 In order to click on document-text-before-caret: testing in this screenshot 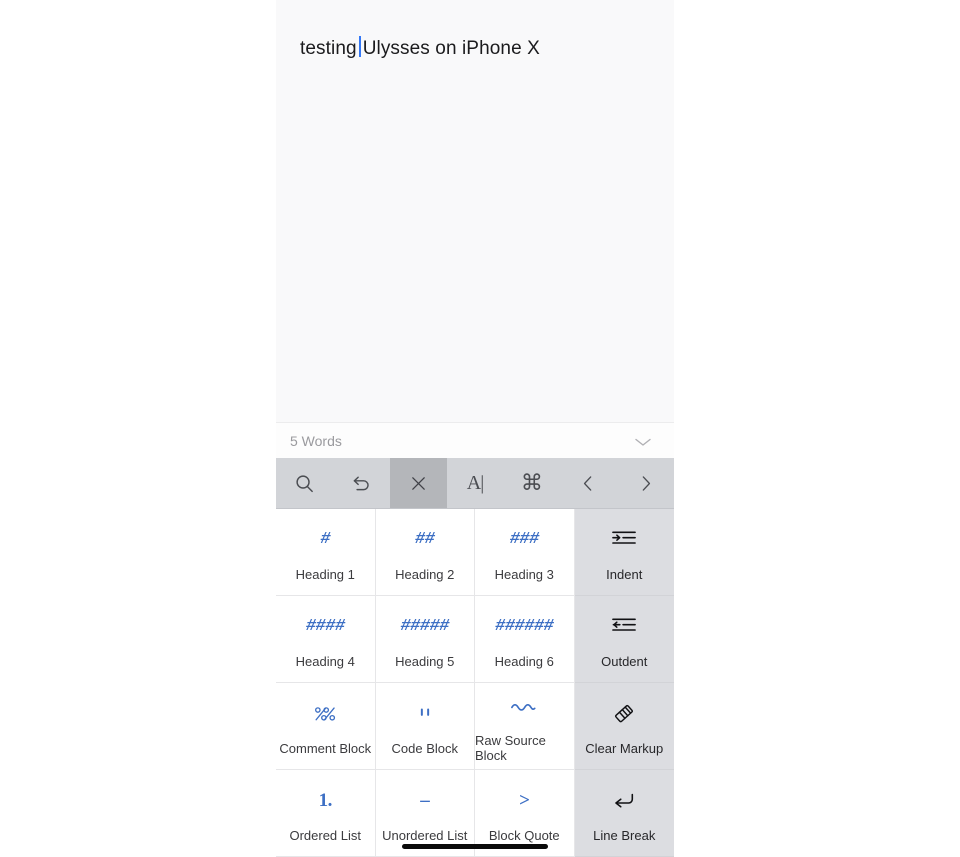, I will do `click(328, 48)`.